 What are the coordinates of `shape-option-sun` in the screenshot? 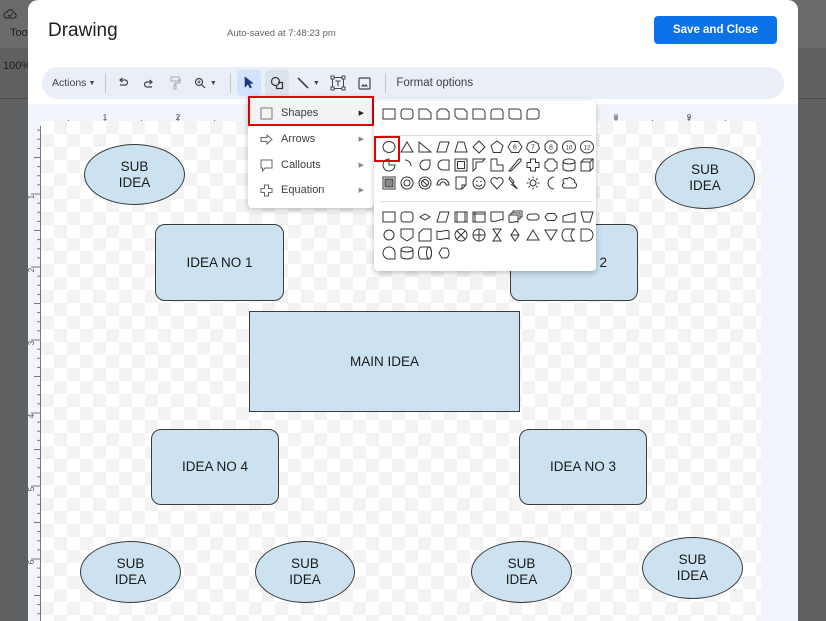 It's located at (533, 183).